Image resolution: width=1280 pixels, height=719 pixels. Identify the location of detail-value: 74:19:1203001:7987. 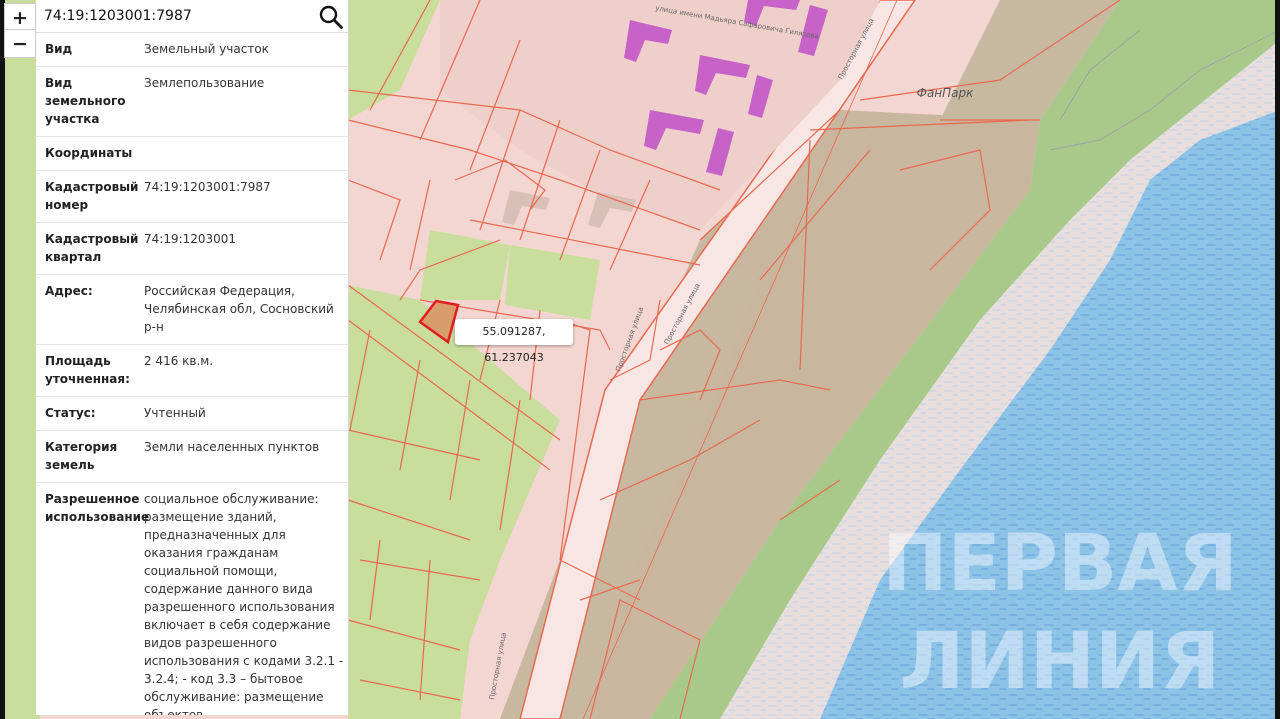
(207, 187).